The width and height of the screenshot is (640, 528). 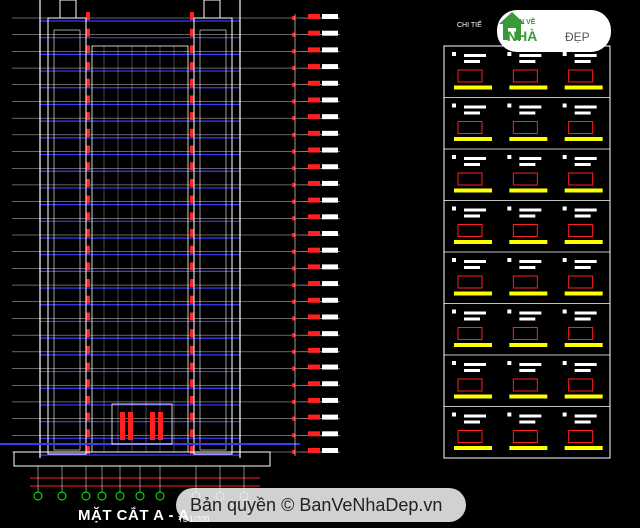 What do you see at coordinates (67, 240) in the screenshot?
I see `left-core-inner` at bounding box center [67, 240].